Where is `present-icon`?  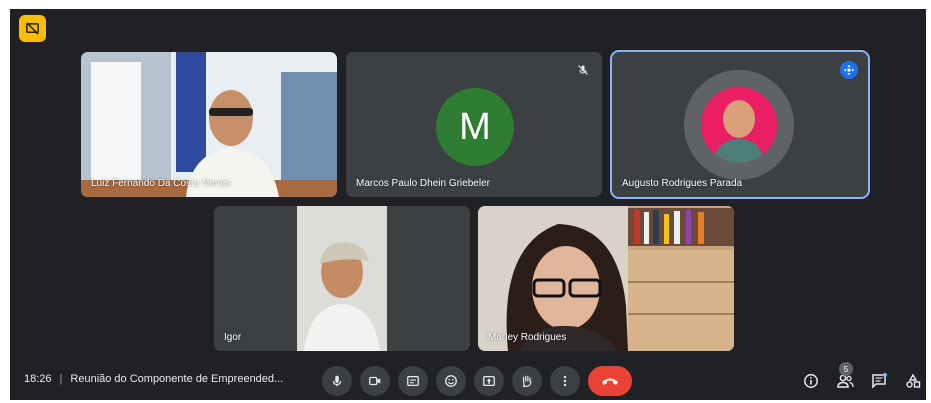 present-icon is located at coordinates (489, 381).